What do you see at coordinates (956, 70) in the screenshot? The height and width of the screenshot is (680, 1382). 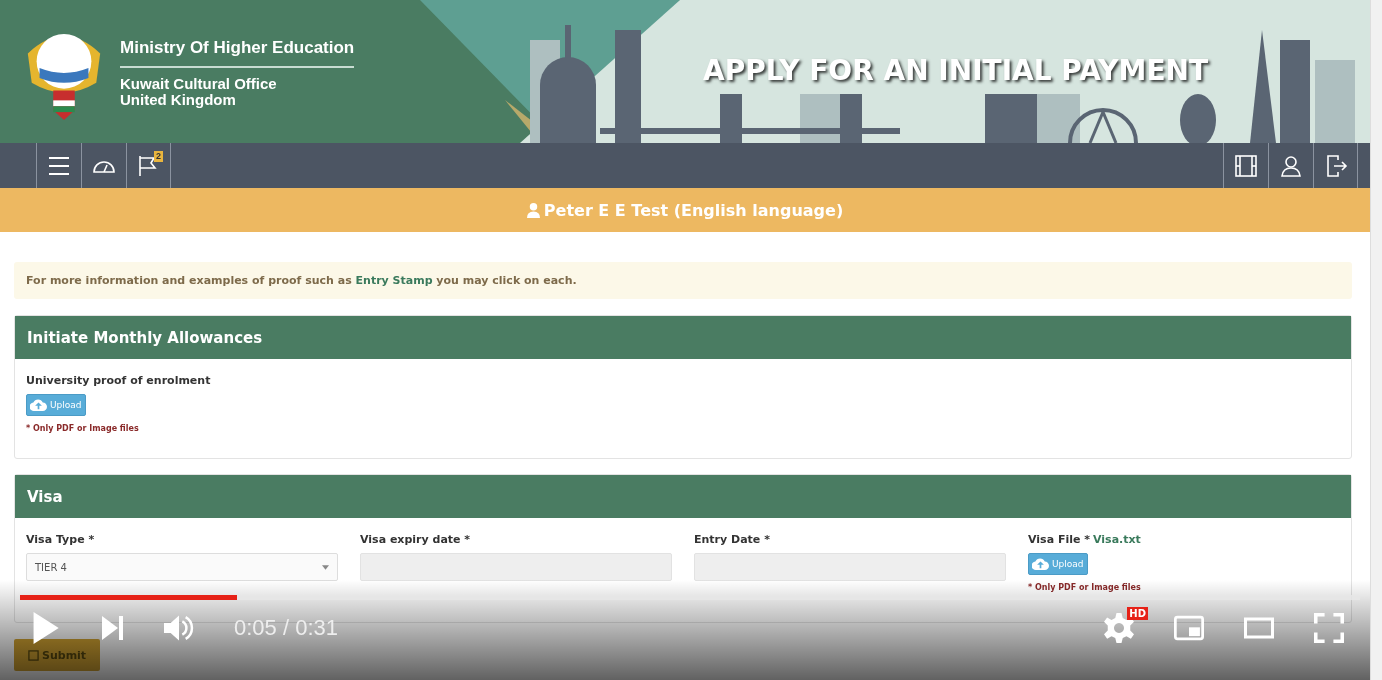 I see `page-title: APPLY FOR AN INITIAL PAYMENT` at bounding box center [956, 70].